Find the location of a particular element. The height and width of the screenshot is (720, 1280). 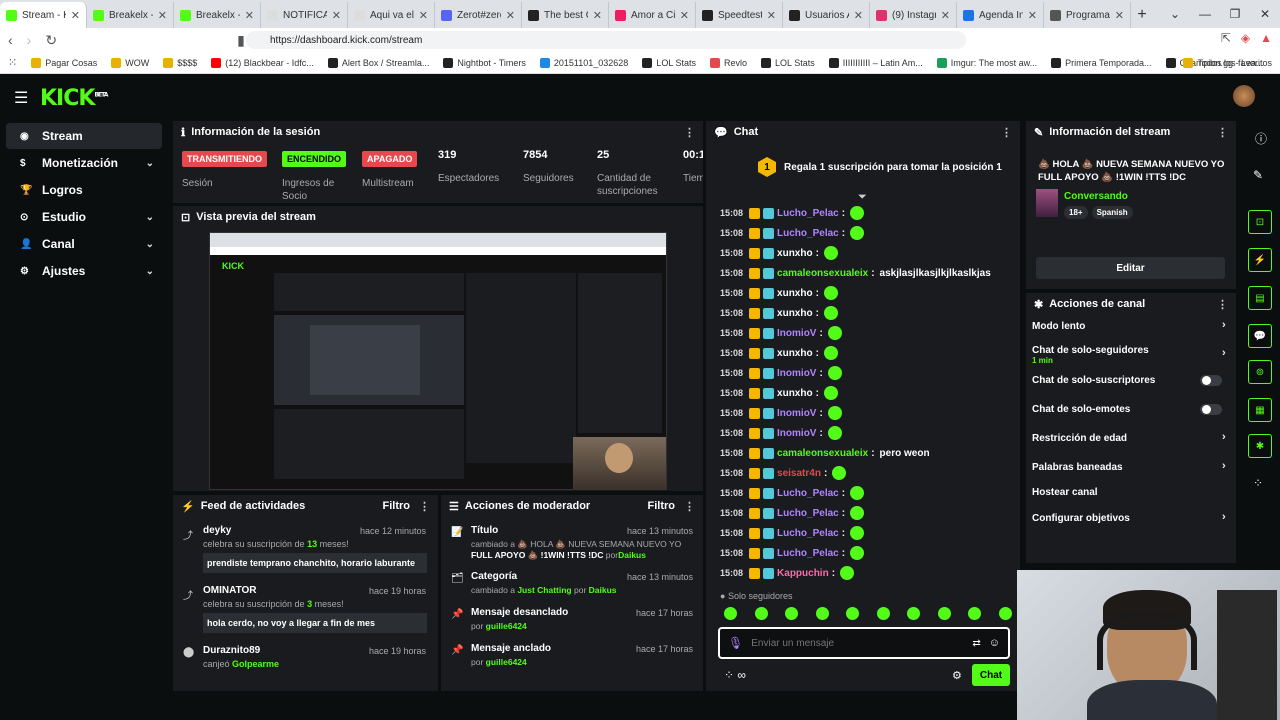

pencil-rail-icon: ✎ is located at coordinates (1258, 175).